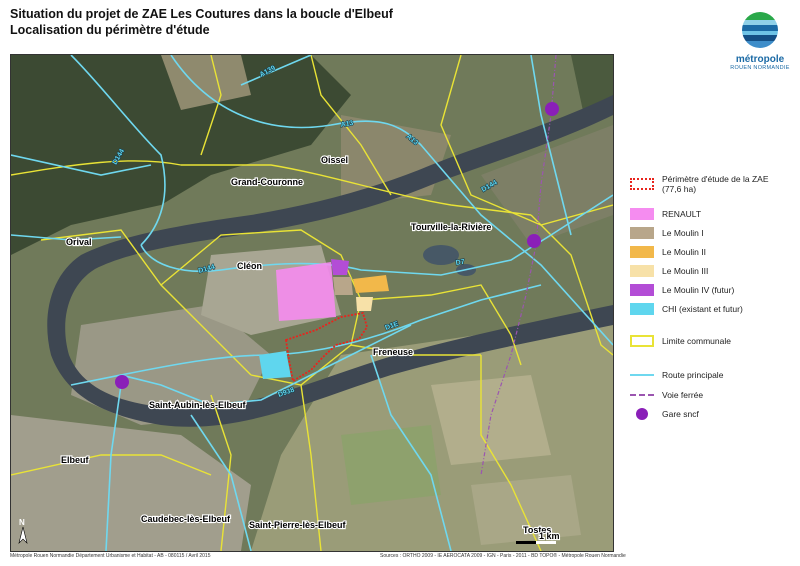 The height and width of the screenshot is (566, 800). What do you see at coordinates (122, 382) in the screenshot?
I see `station-elbeuf` at bounding box center [122, 382].